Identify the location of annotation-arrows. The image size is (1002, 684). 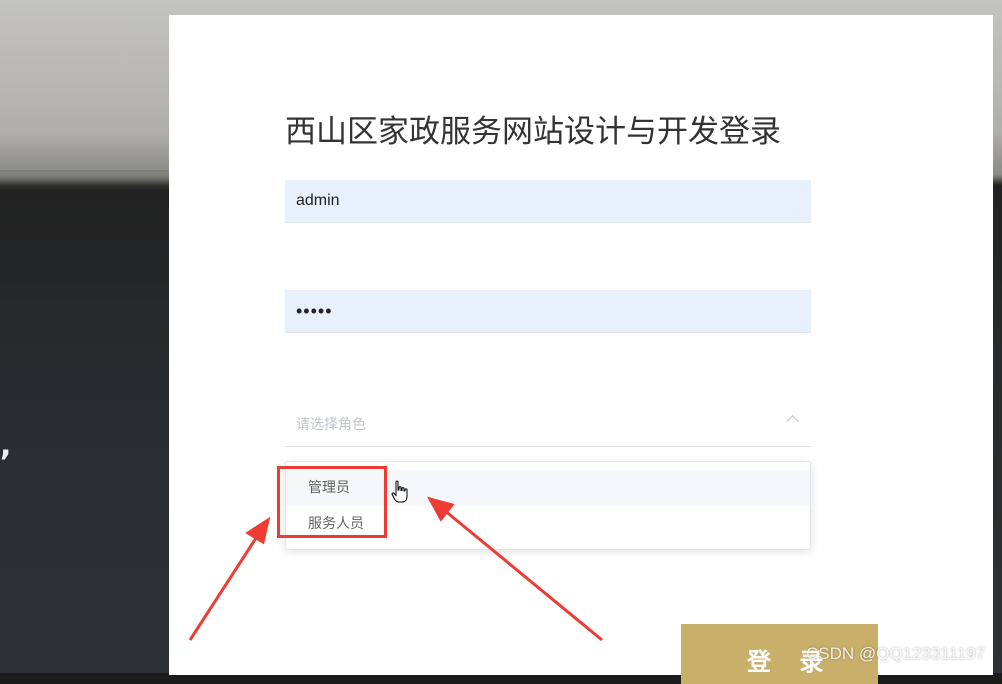
(395, 569).